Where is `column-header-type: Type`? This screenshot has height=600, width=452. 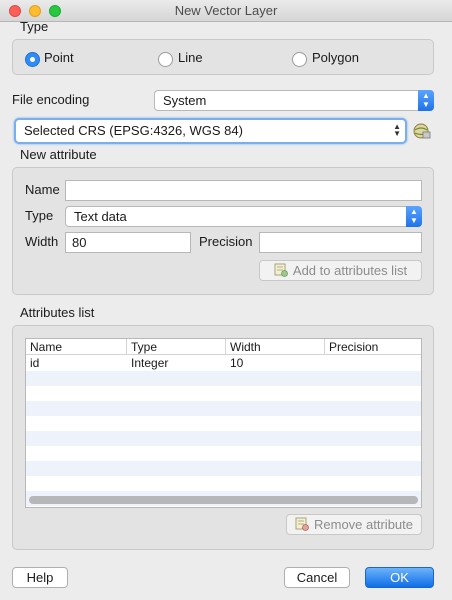 column-header-type: Type is located at coordinates (176, 347).